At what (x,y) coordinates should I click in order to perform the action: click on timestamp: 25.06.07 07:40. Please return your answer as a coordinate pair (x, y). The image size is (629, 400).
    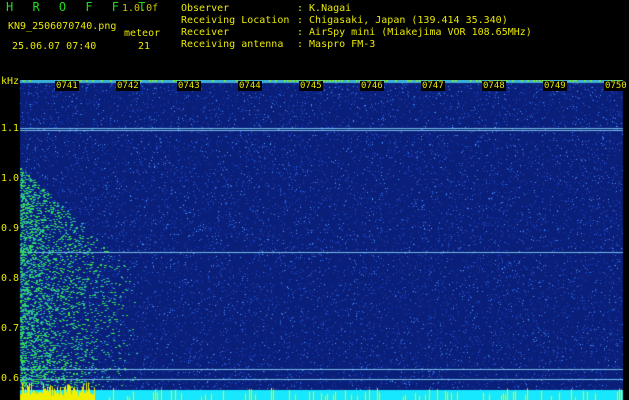
    Looking at the image, I should click on (54, 46).